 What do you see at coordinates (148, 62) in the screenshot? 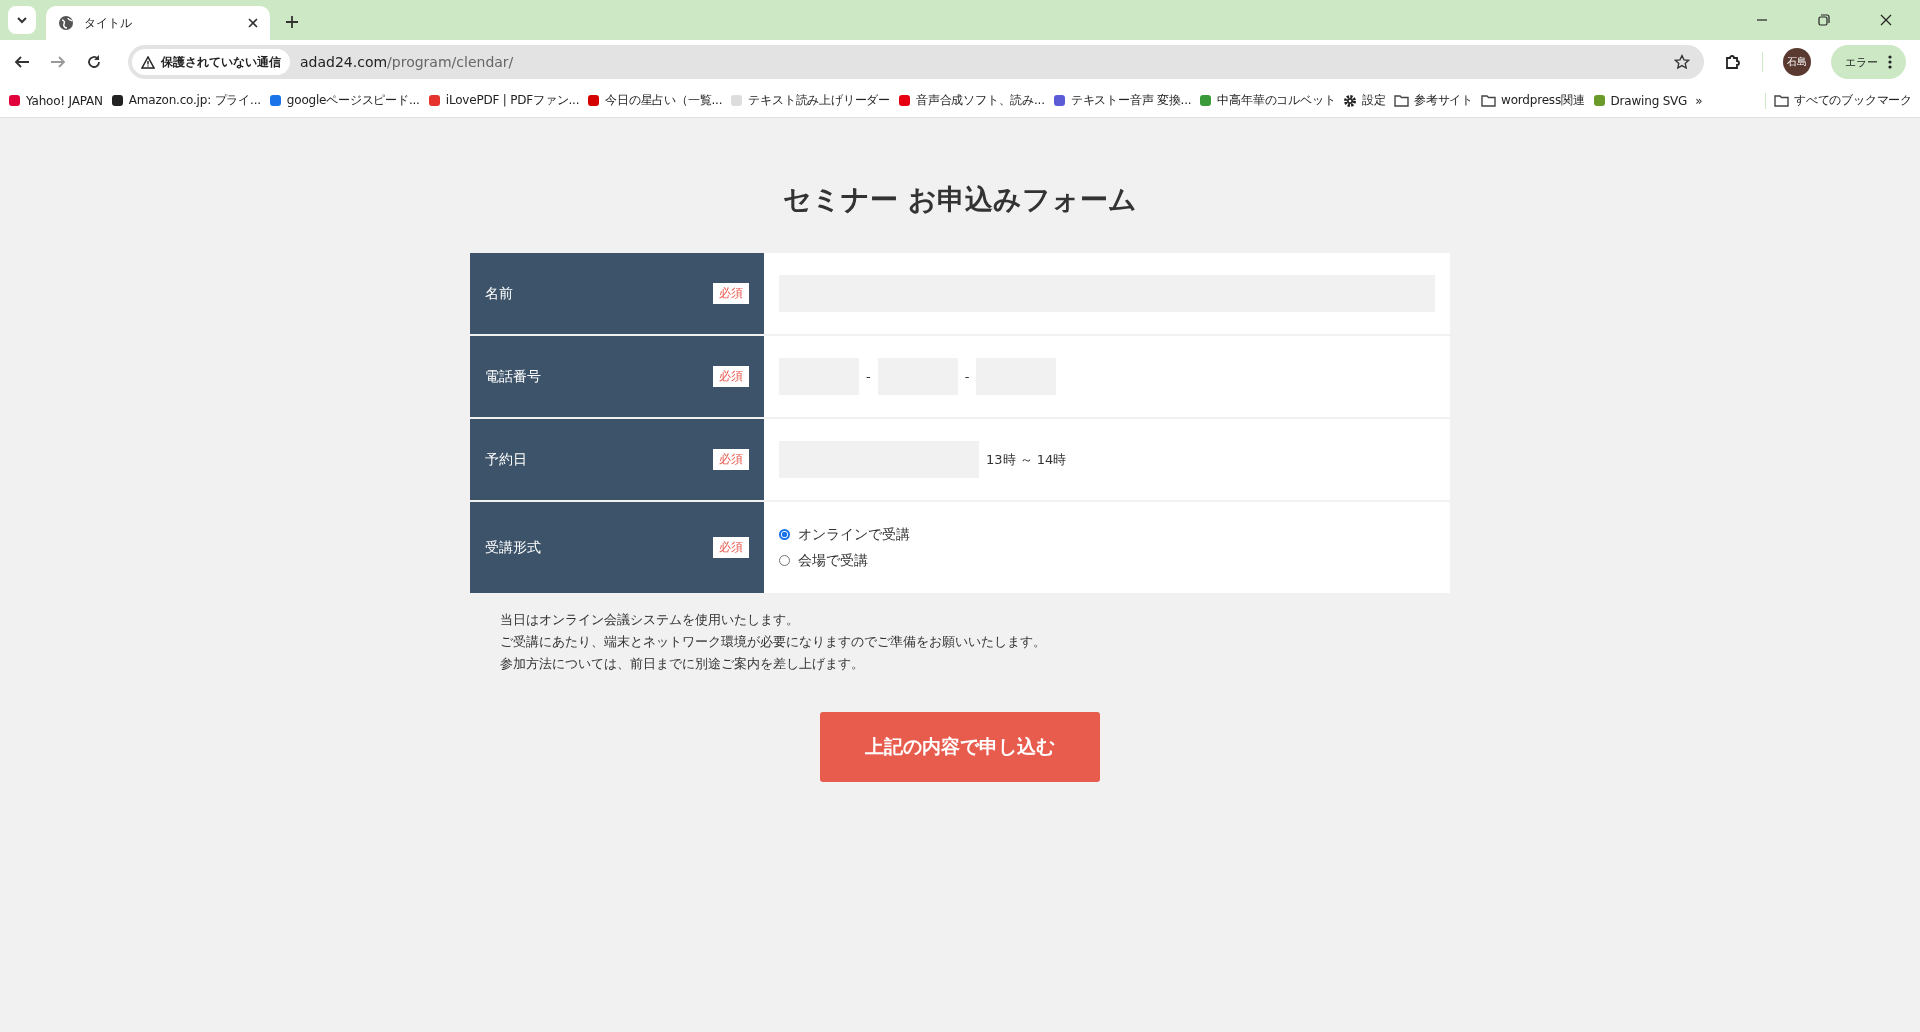
I see `warning-icon` at bounding box center [148, 62].